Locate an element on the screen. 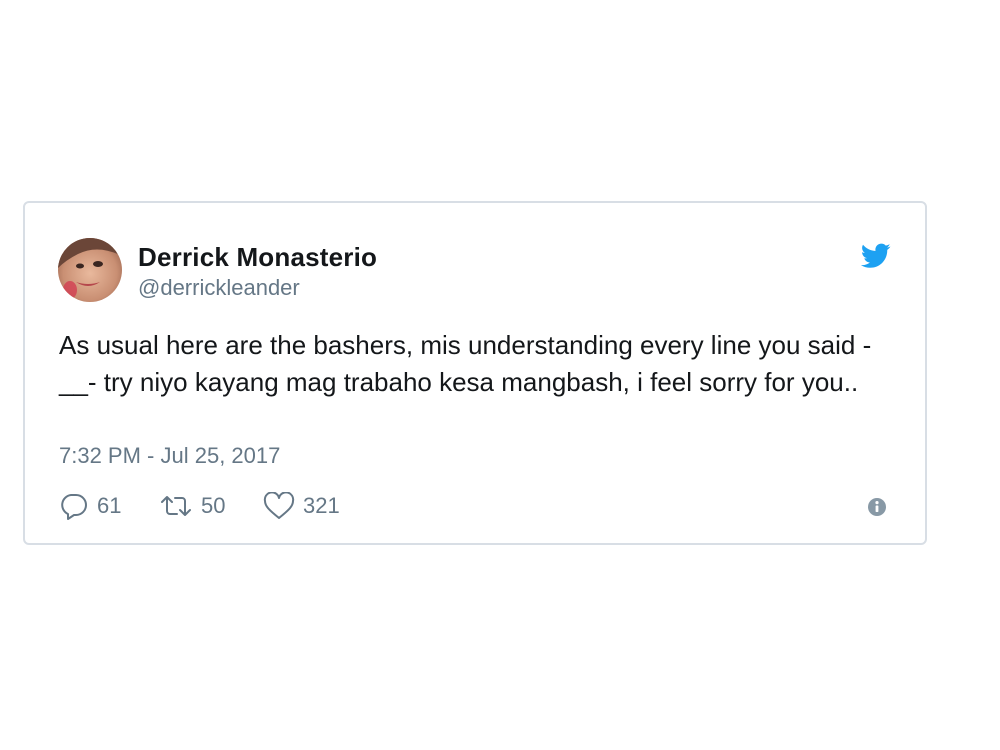  retweet-button: 50 is located at coordinates (192, 506).